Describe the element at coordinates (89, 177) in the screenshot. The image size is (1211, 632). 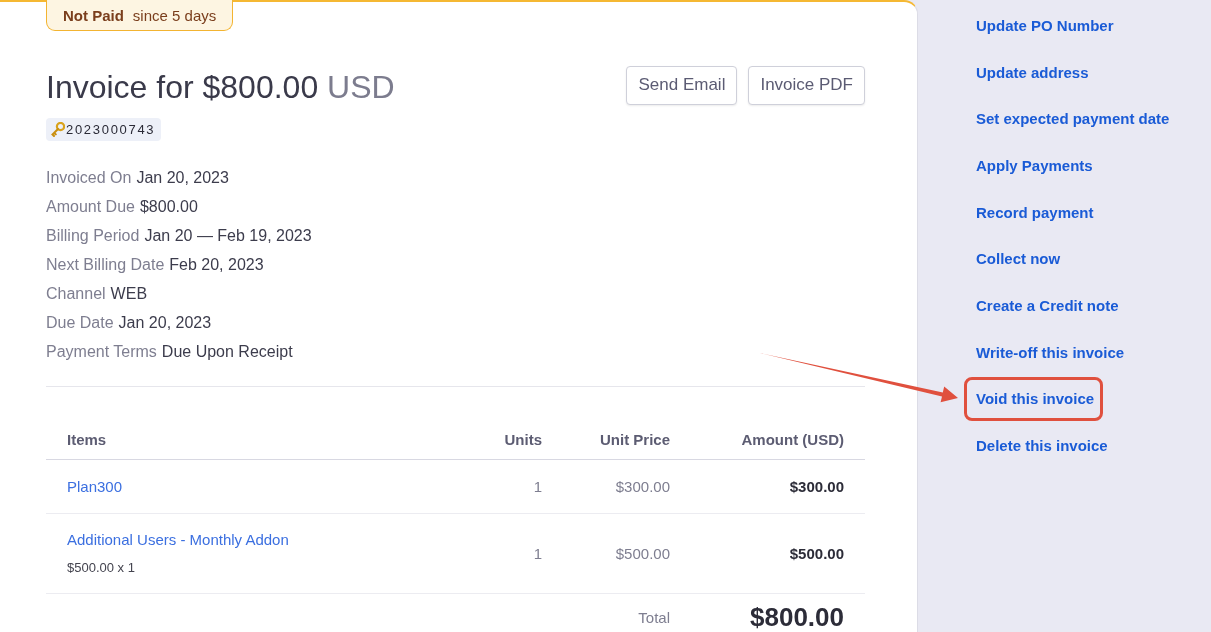
I see `detail-label: Invoiced On` at that location.